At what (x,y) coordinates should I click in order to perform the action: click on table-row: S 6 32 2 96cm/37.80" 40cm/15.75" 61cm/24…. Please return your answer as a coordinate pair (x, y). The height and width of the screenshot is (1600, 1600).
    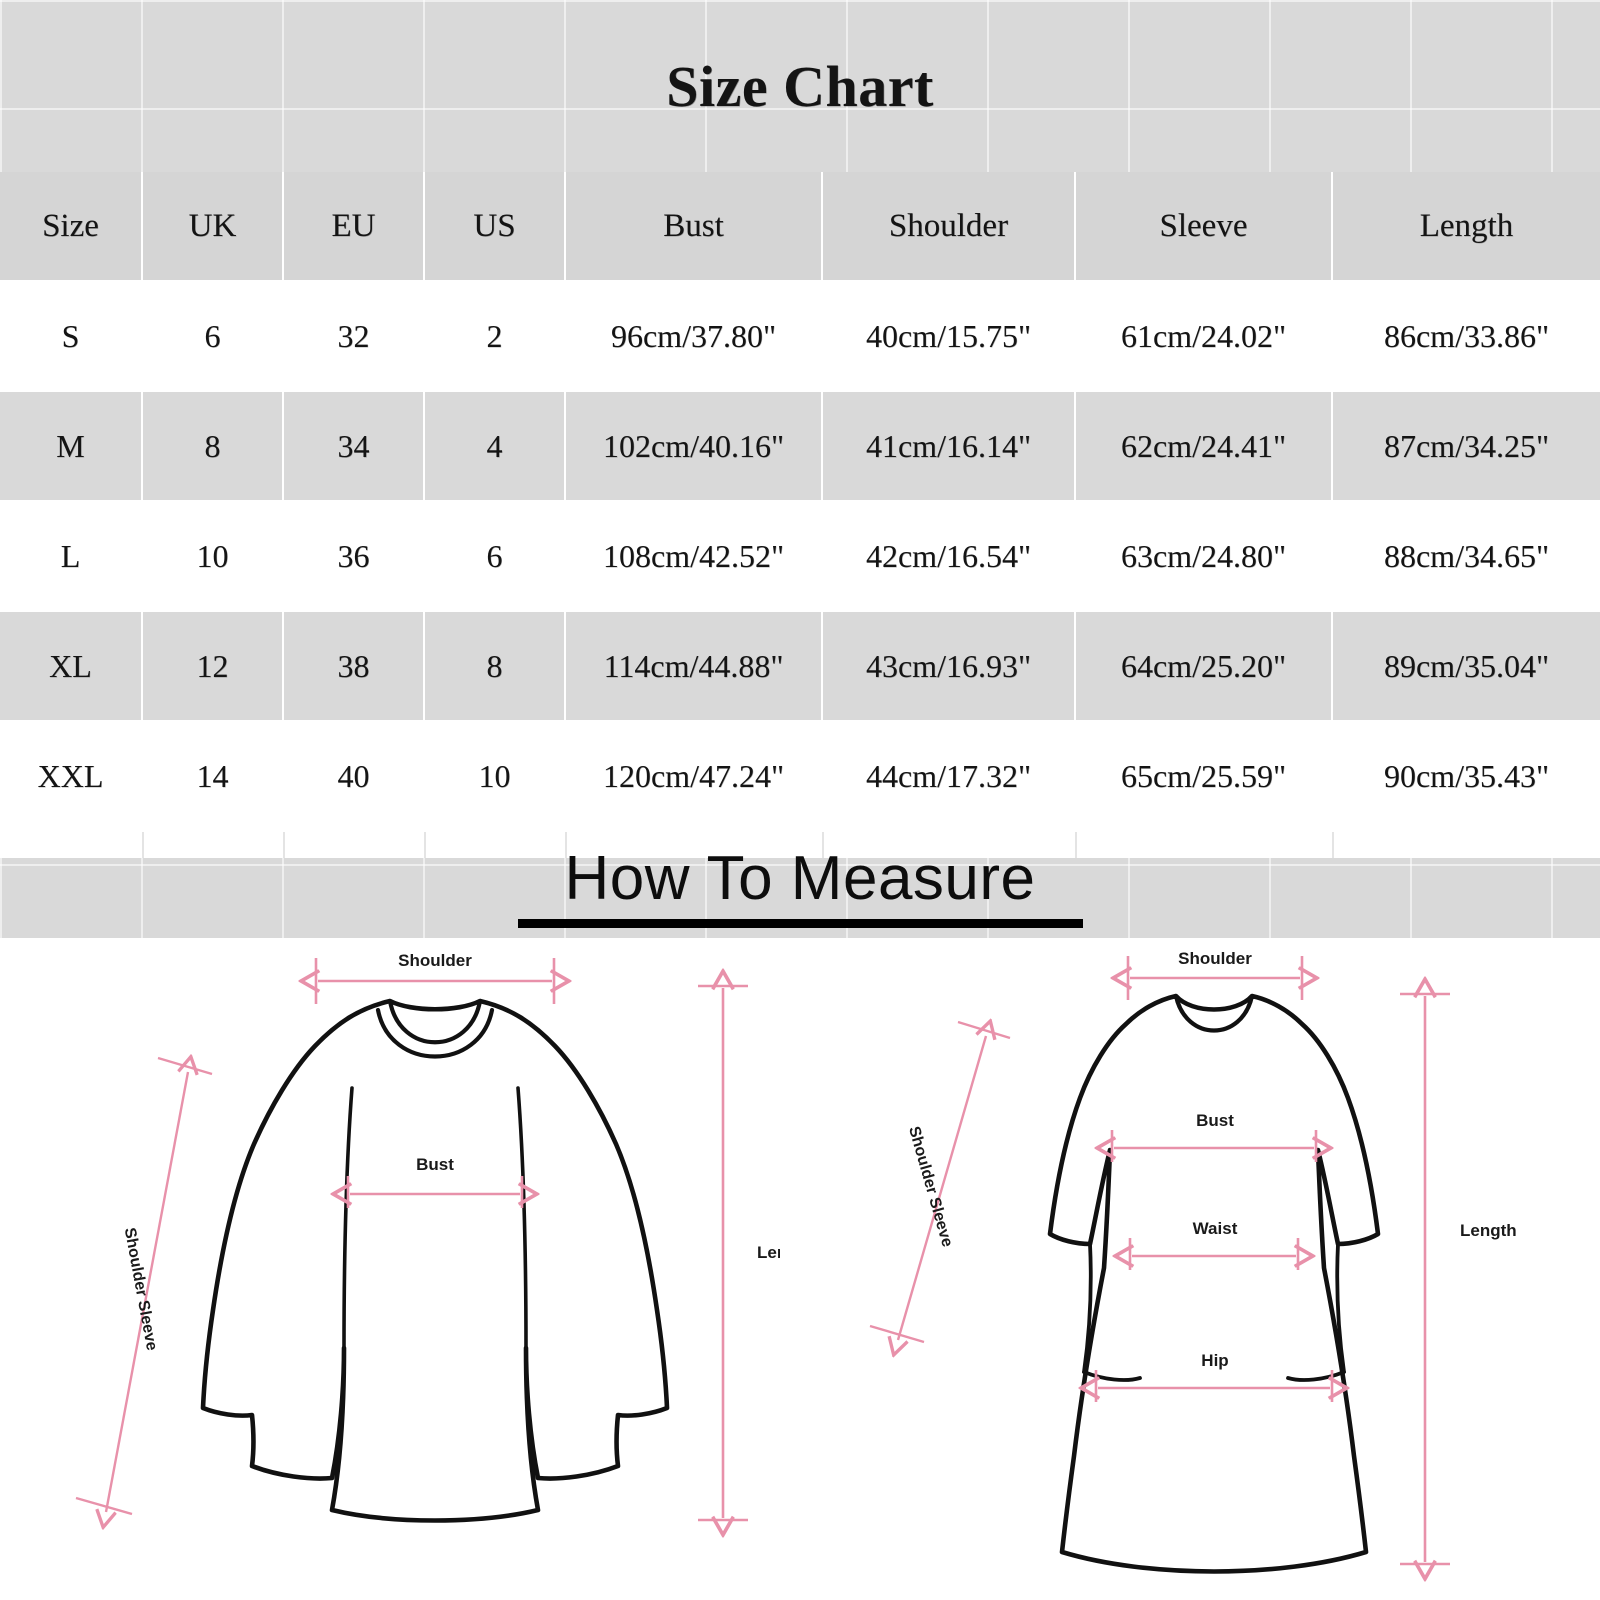
    Looking at the image, I should click on (800, 336).